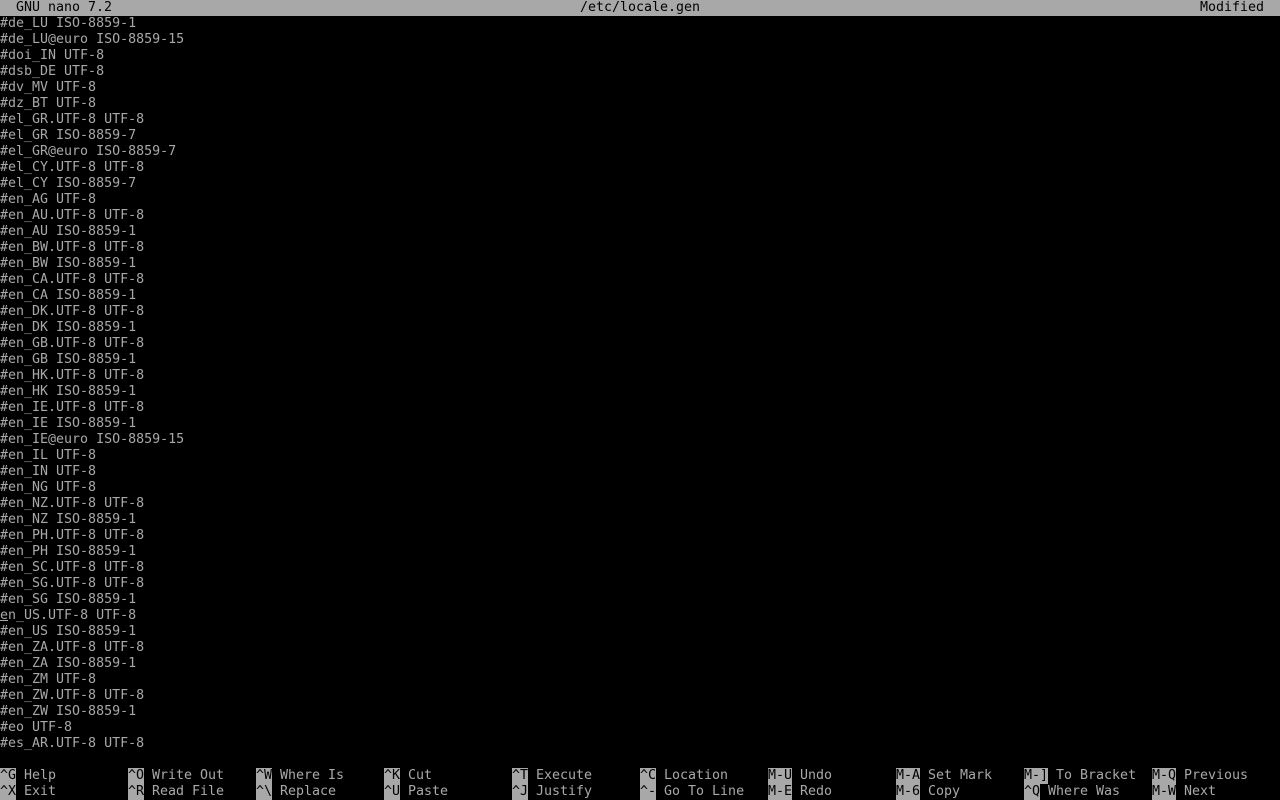 Image resolution: width=1280 pixels, height=800 pixels. What do you see at coordinates (1036, 776) in the screenshot?
I see `shortcut-key: M-]` at bounding box center [1036, 776].